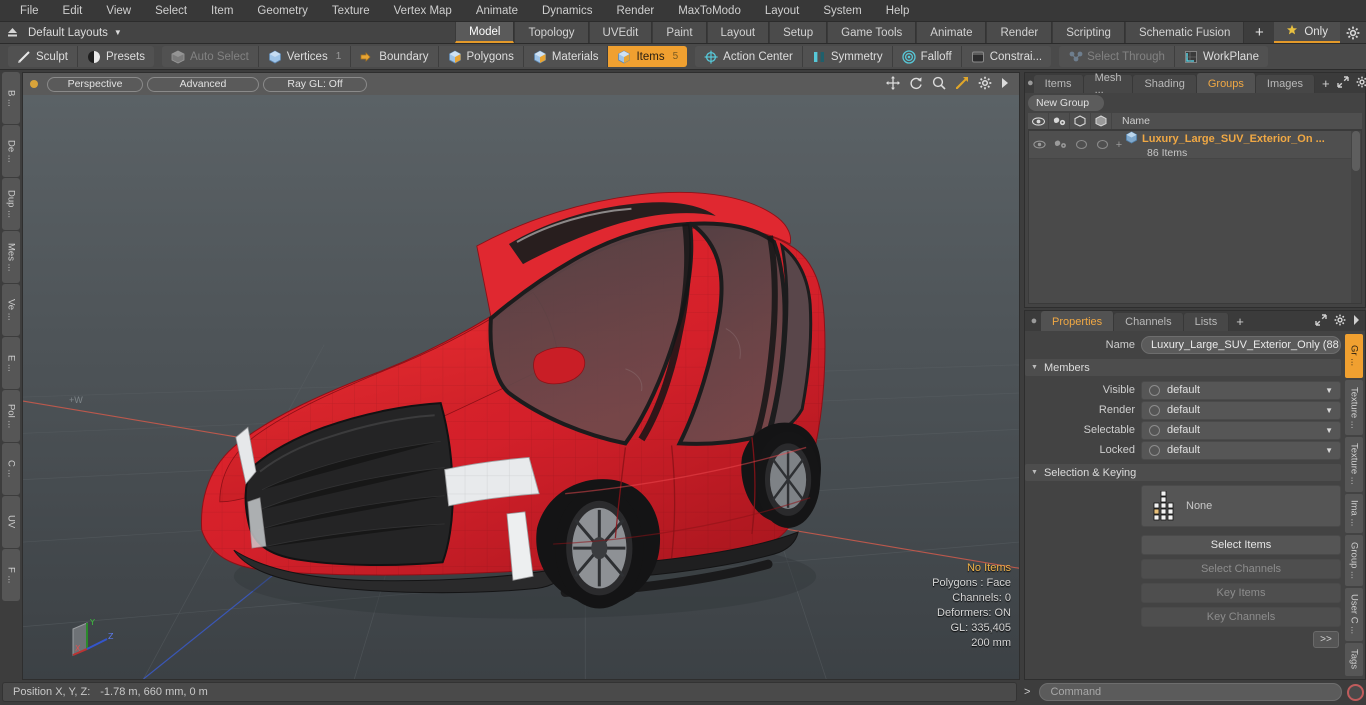  Describe the element at coordinates (1081, 144) in the screenshot. I see `row-shade-toggle` at that location.